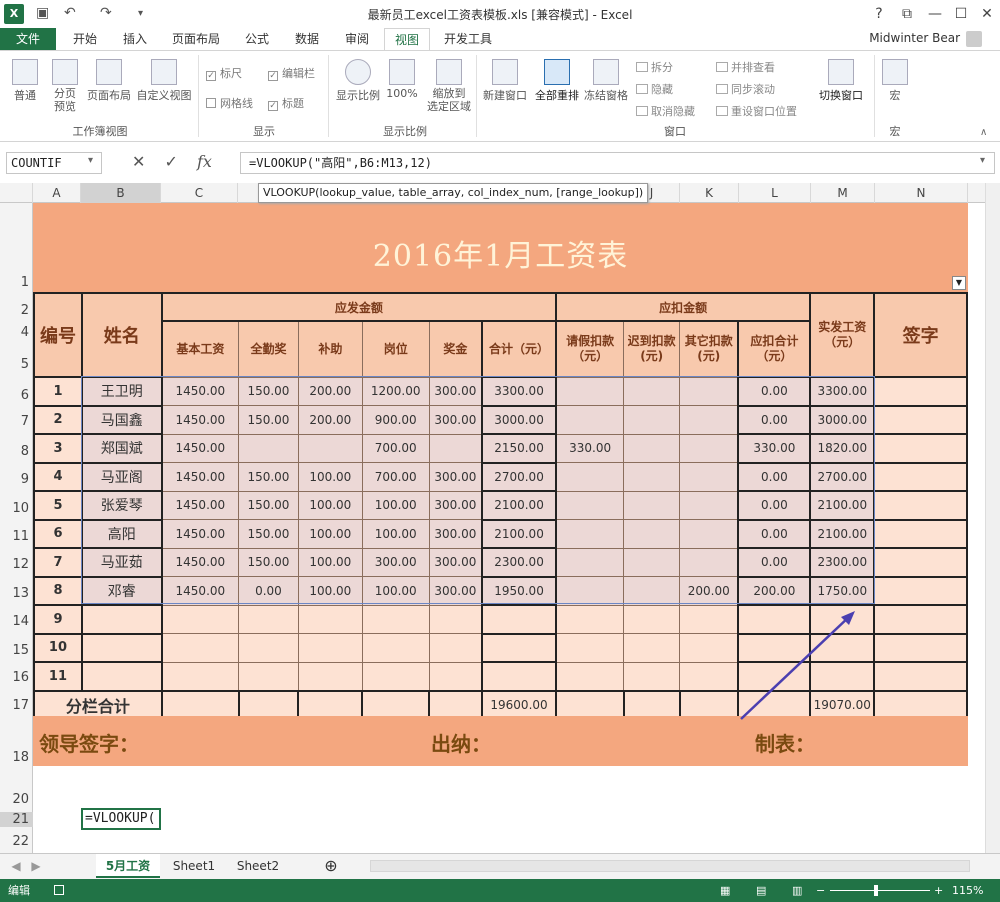  What do you see at coordinates (449, 86) in the screenshot?
I see `zoom-to-selection-button: 缩放到 选定区域` at bounding box center [449, 86].